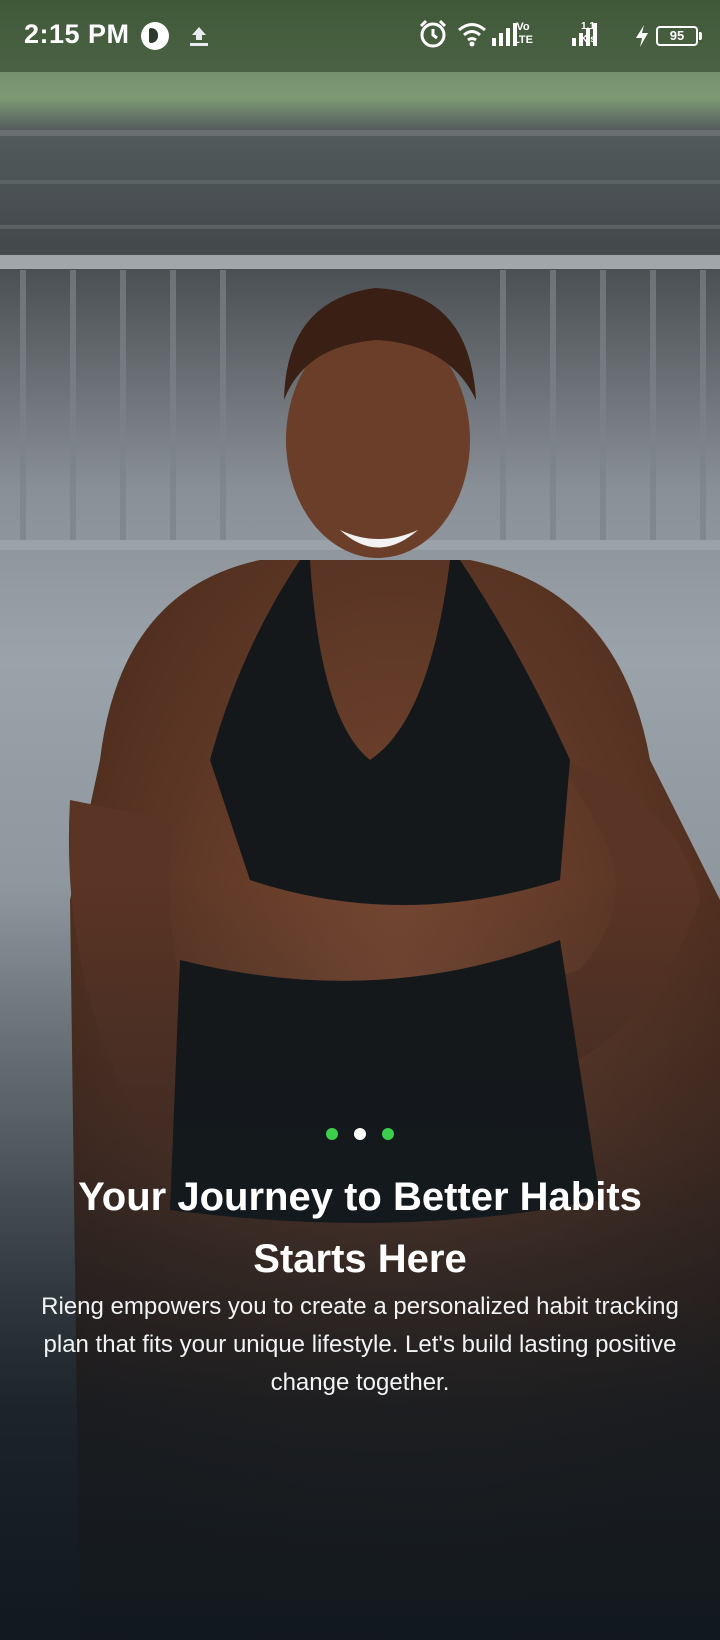 Image resolution: width=720 pixels, height=1640 pixels. Describe the element at coordinates (199, 36) in the screenshot. I see `upload-icon` at that location.